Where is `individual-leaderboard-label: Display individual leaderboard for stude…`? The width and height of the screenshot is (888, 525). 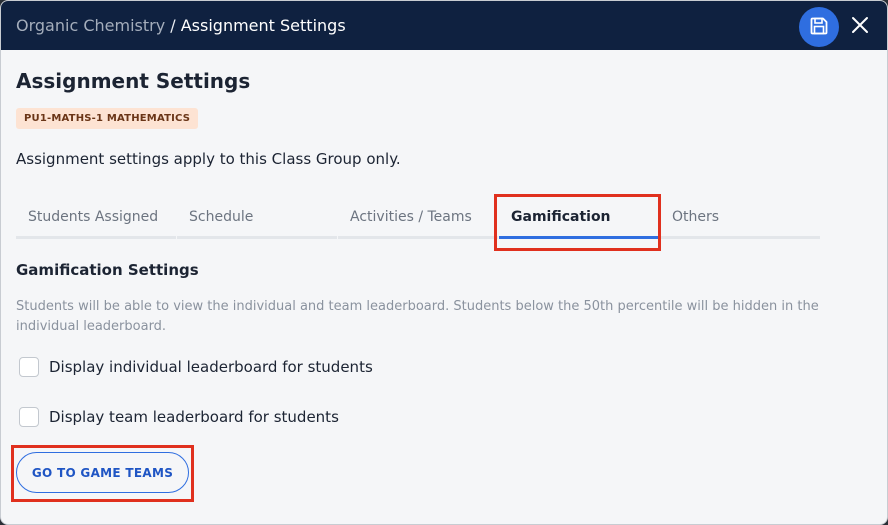
individual-leaderboard-label: Display individual leaderboard for stude… is located at coordinates (211, 367).